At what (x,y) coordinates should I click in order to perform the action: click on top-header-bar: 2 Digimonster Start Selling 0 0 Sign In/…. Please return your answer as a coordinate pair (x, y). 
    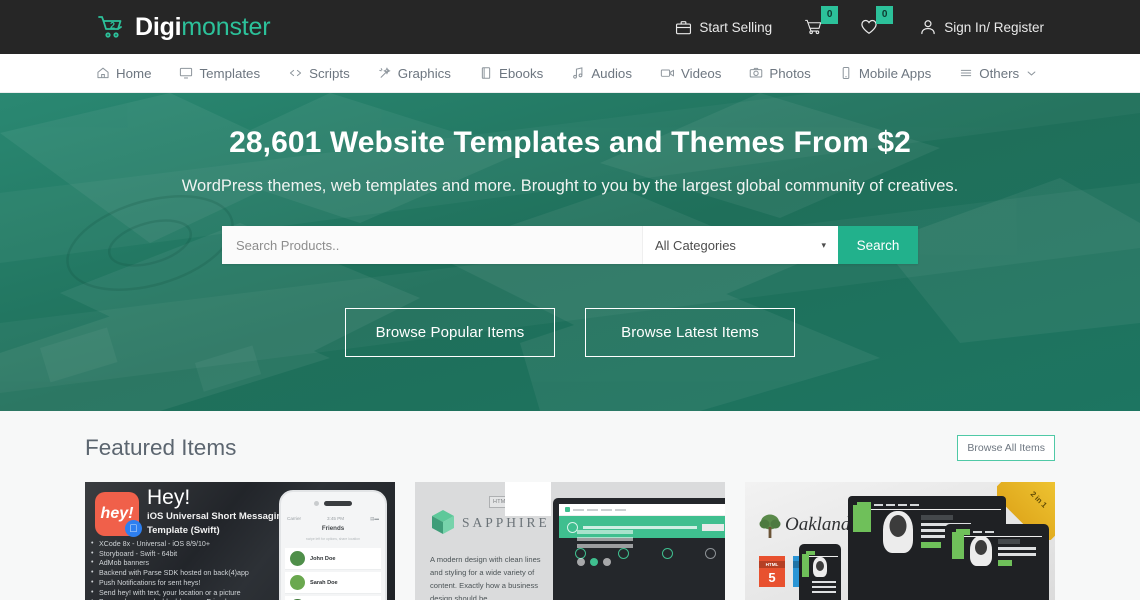
    Looking at the image, I should click on (570, 27).